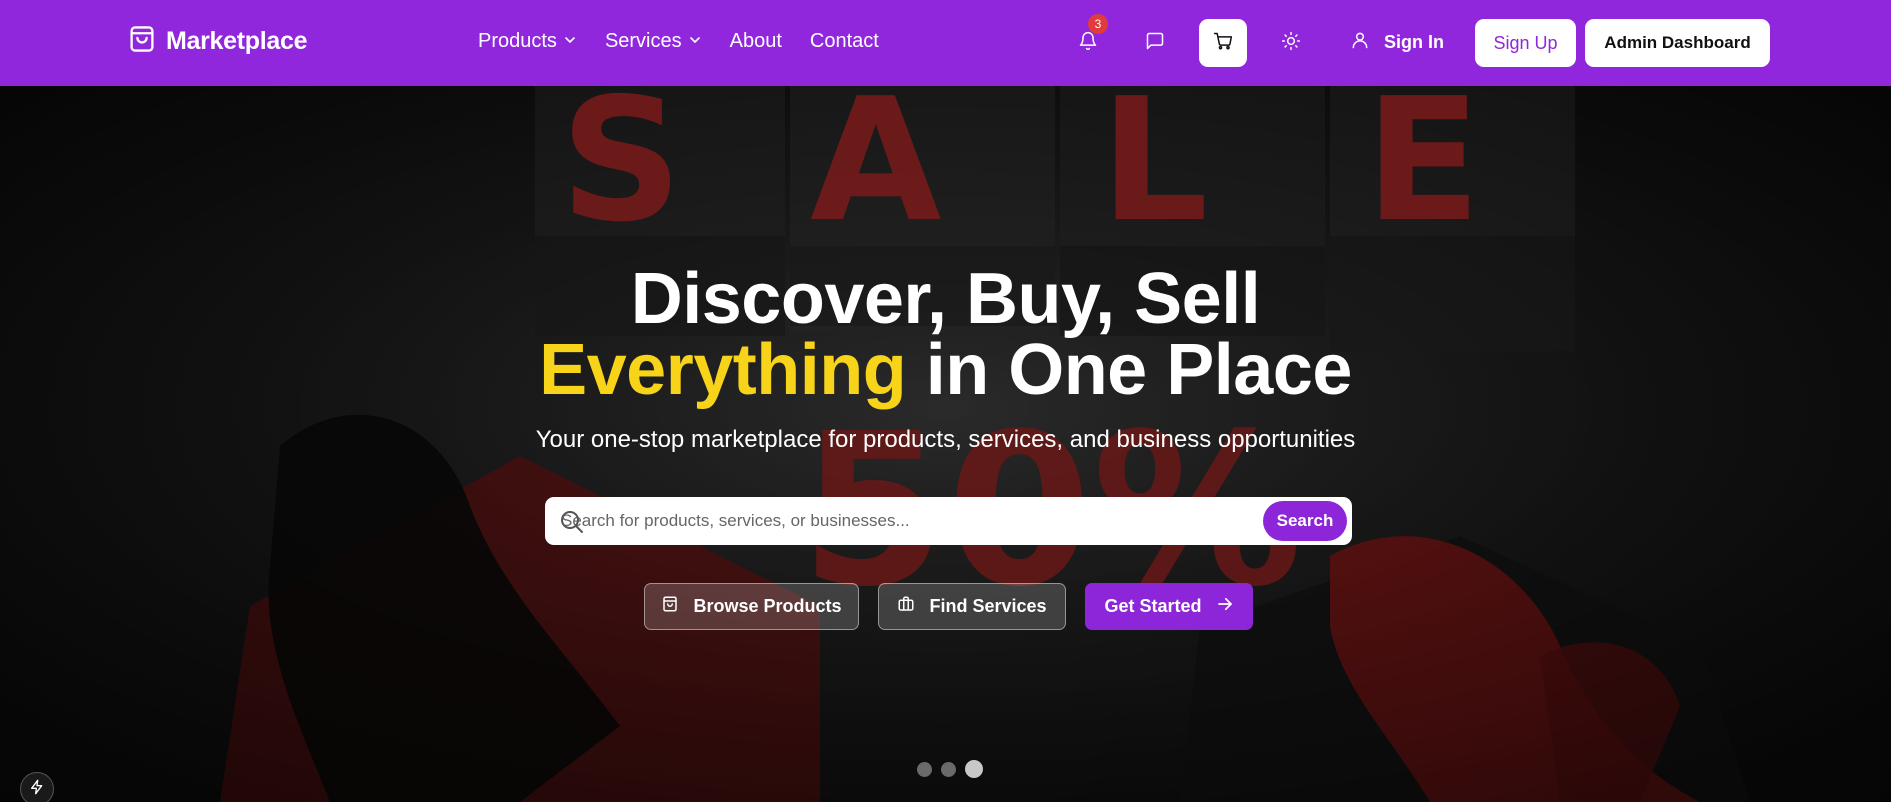 The image size is (1891, 802). What do you see at coordinates (1423, 173) in the screenshot?
I see `banner-letter: E` at bounding box center [1423, 173].